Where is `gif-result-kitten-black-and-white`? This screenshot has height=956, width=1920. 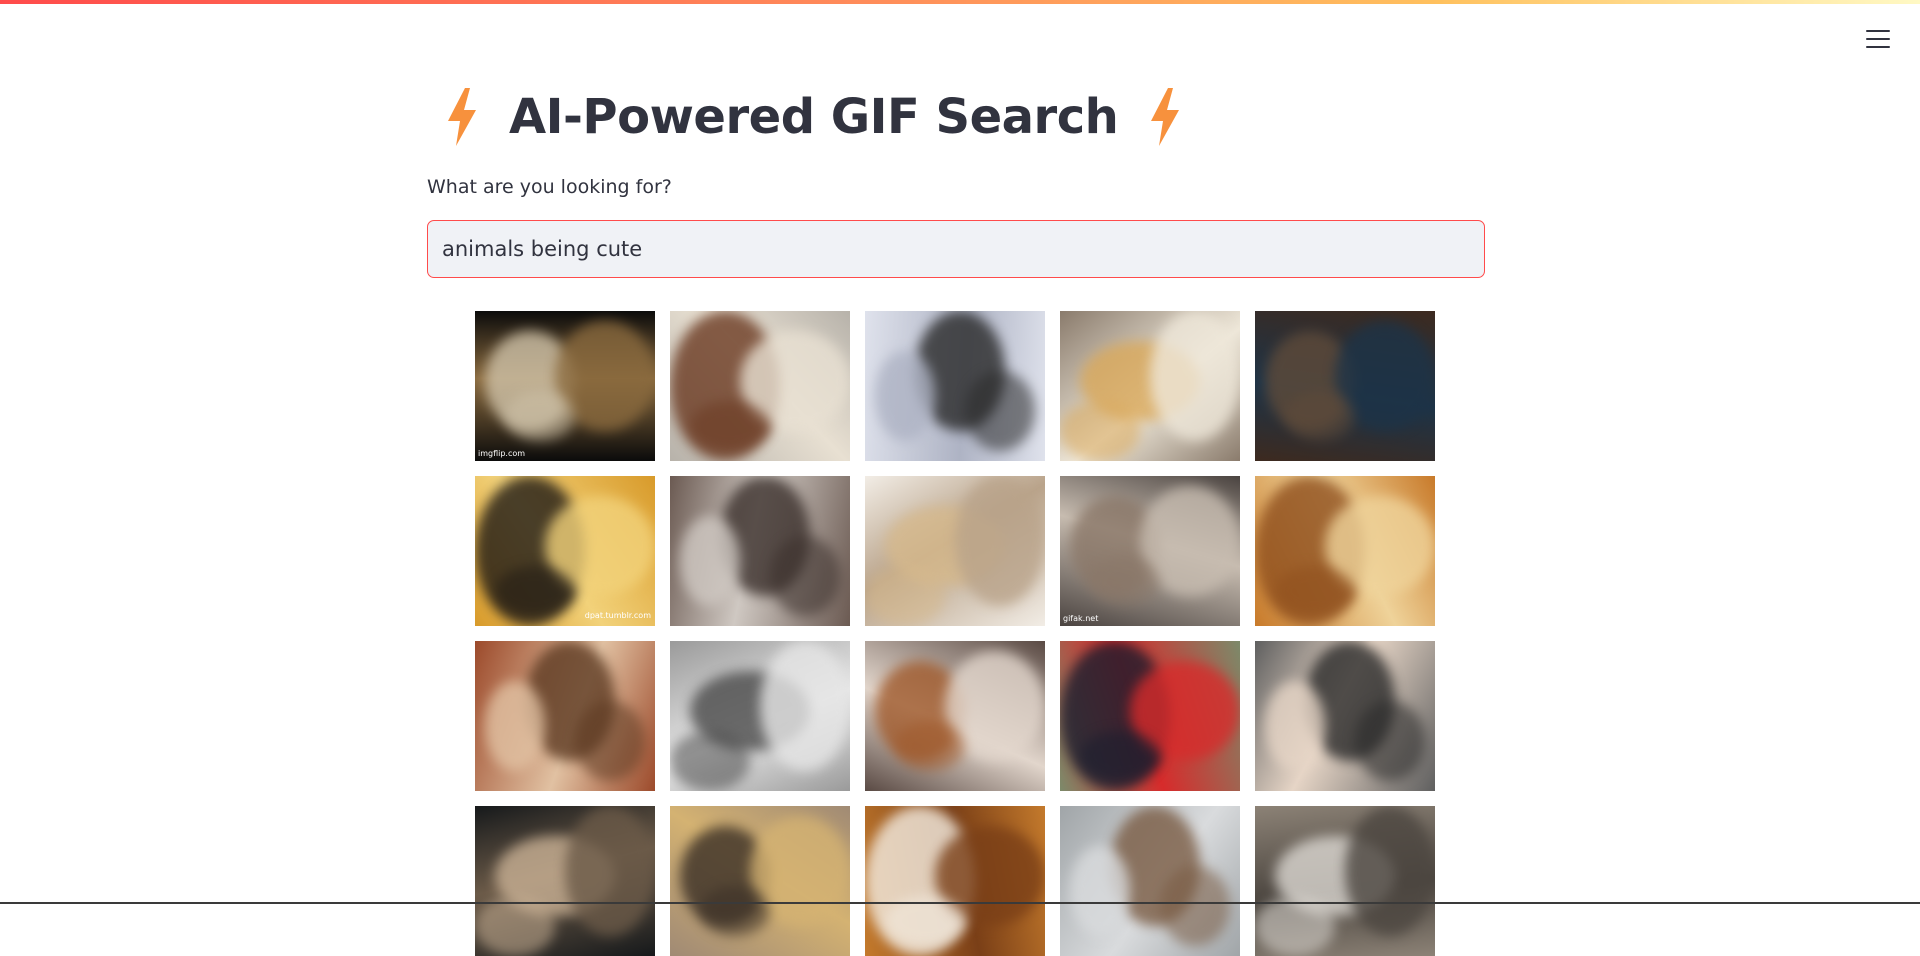
gif-result-kitten-black-and-white is located at coordinates (760, 716).